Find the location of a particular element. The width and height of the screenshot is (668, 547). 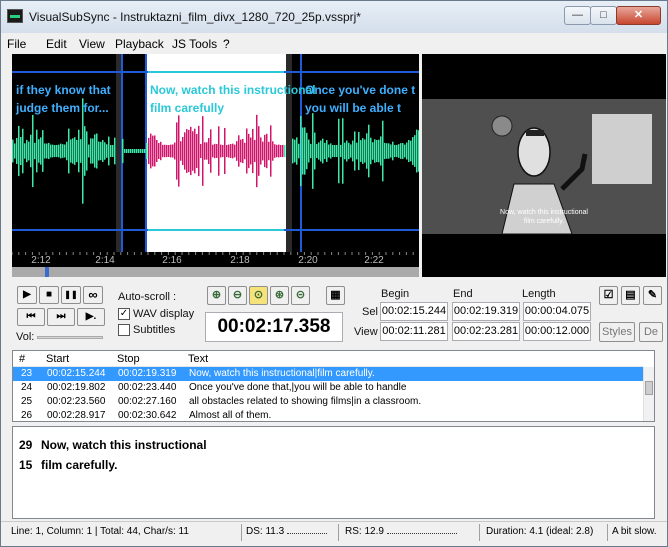

list-scroll-thumb is located at coordinates (649, 388).